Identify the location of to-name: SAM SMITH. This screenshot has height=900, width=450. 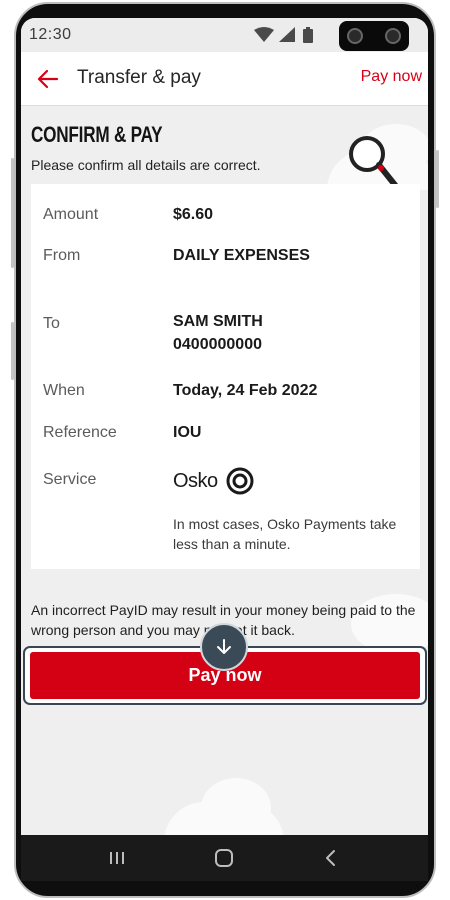
(218, 321).